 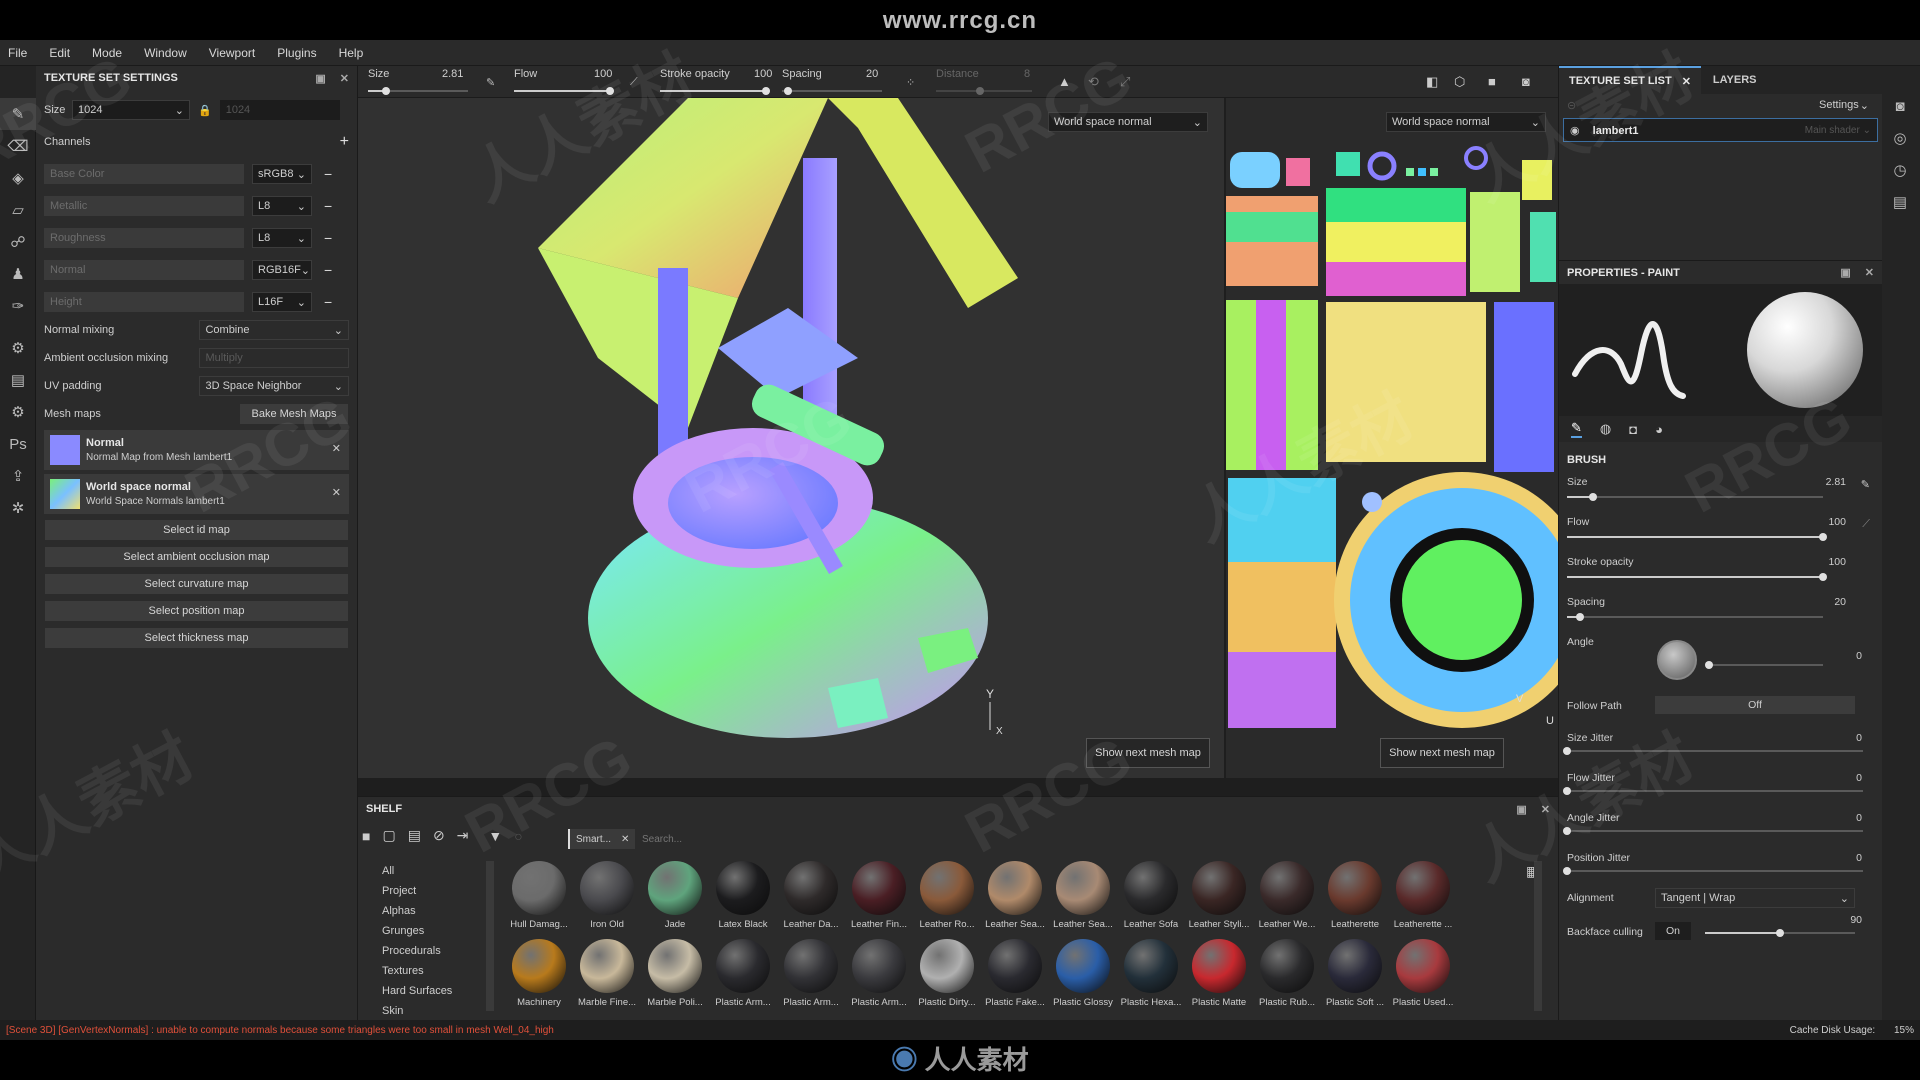 I want to click on material-thumbnail: Plastic Glossy, so click(x=1083, y=973).